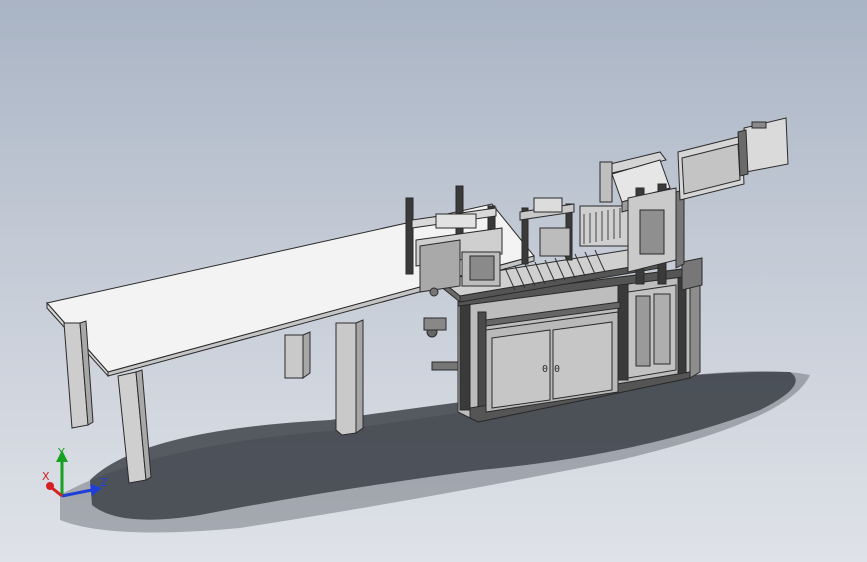 The image size is (867, 562). Describe the element at coordinates (551, 369) in the screenshot. I see `cabinet-door-text: 0 0` at that location.